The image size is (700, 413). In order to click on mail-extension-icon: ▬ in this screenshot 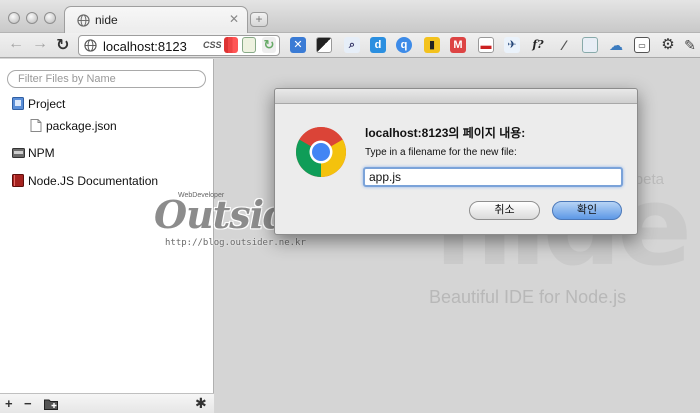, I will do `click(486, 45)`.